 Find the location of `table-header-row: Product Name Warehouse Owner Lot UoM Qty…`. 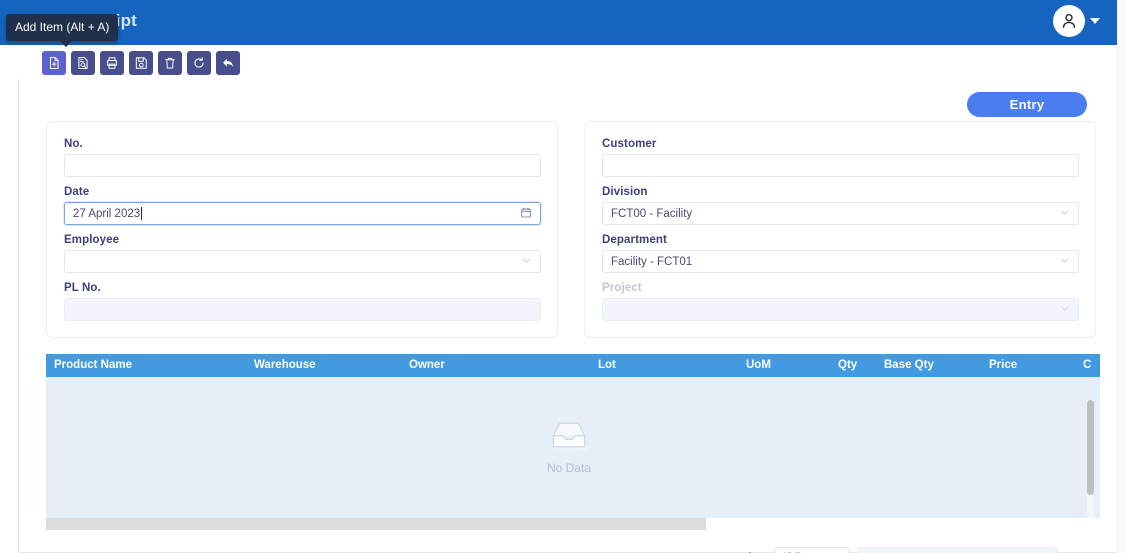

table-header-row: Product Name Warehouse Owner Lot UoM Qty… is located at coordinates (573, 365).